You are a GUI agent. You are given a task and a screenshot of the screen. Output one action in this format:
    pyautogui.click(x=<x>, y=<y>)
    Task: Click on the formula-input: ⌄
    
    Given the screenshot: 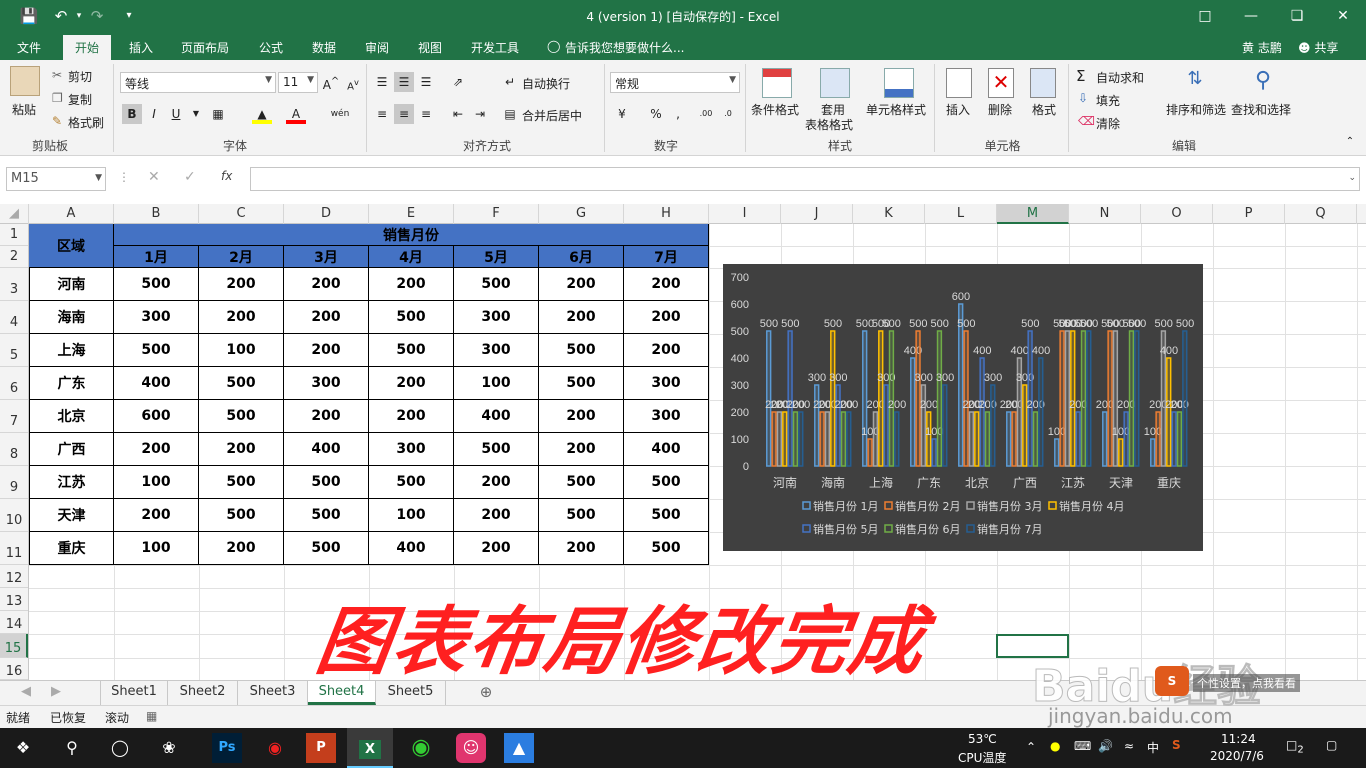 What is the action you would take?
    pyautogui.click(x=805, y=179)
    